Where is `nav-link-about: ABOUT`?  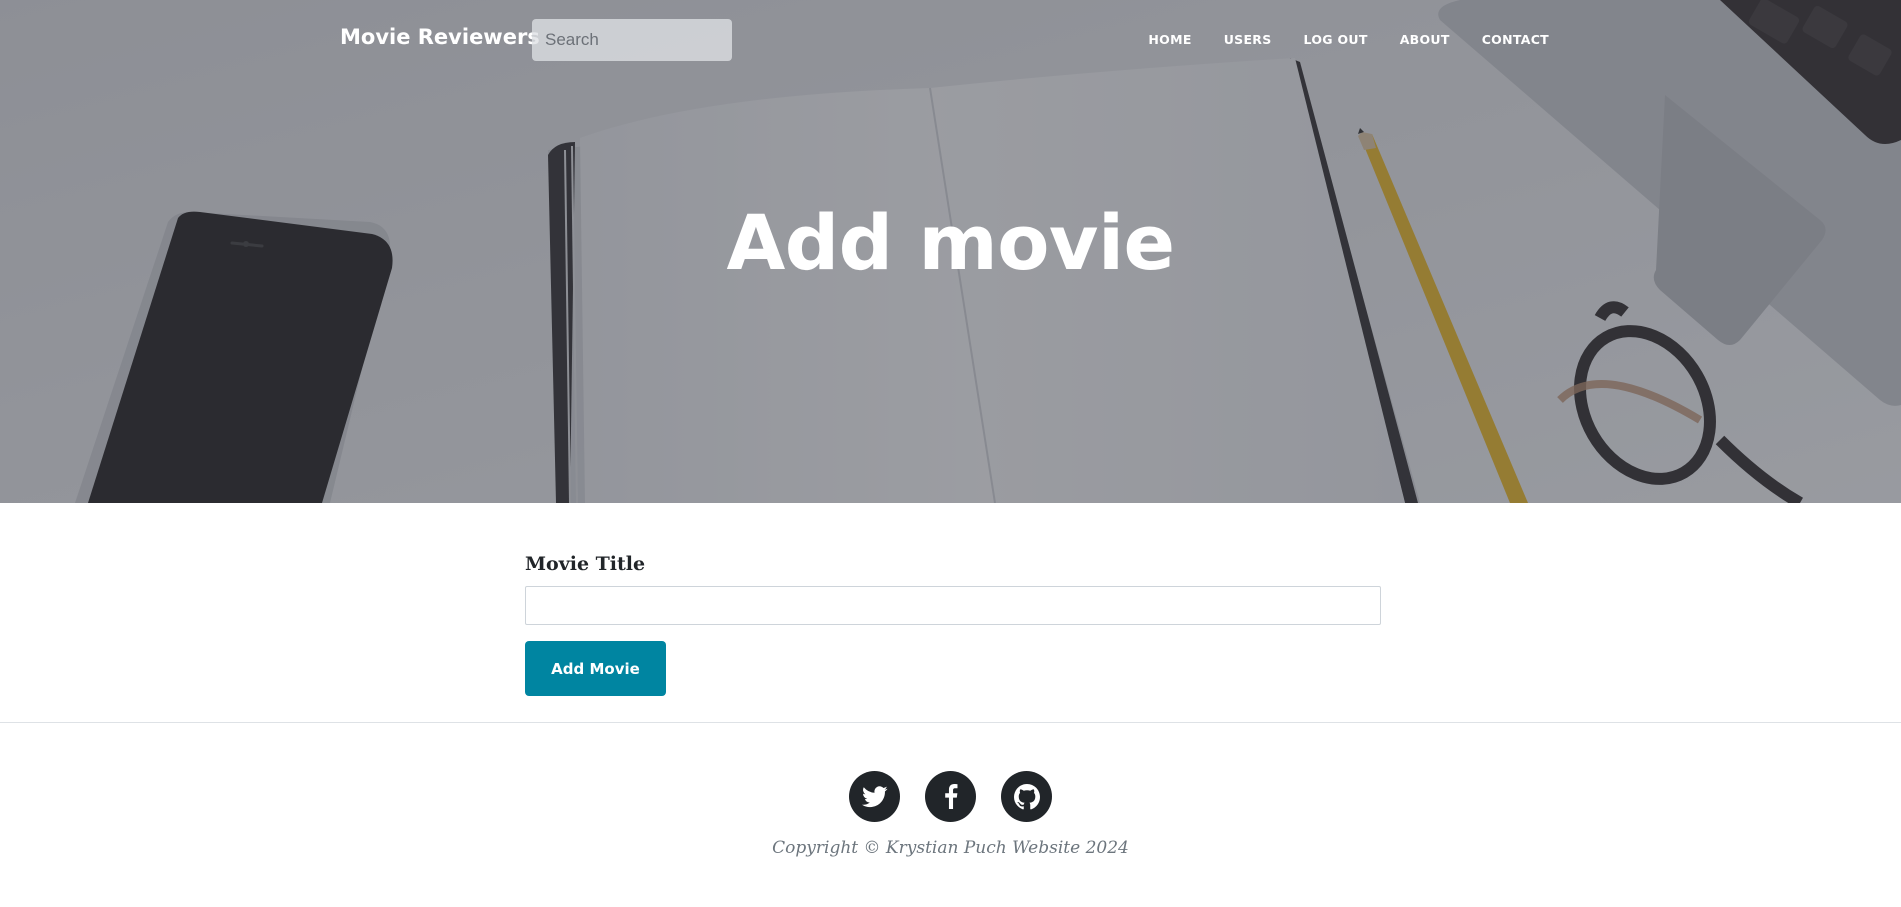
nav-link-about: ABOUT is located at coordinates (1425, 39).